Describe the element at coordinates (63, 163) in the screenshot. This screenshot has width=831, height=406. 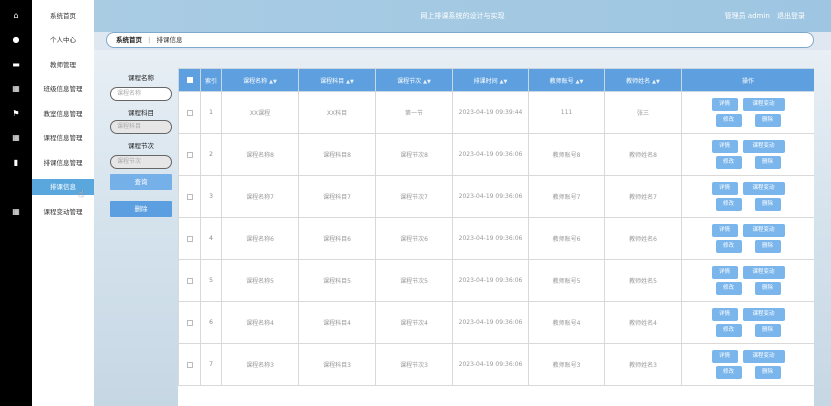
I see `sidebar-item-schedule-mgmt: 排课信息管理` at that location.